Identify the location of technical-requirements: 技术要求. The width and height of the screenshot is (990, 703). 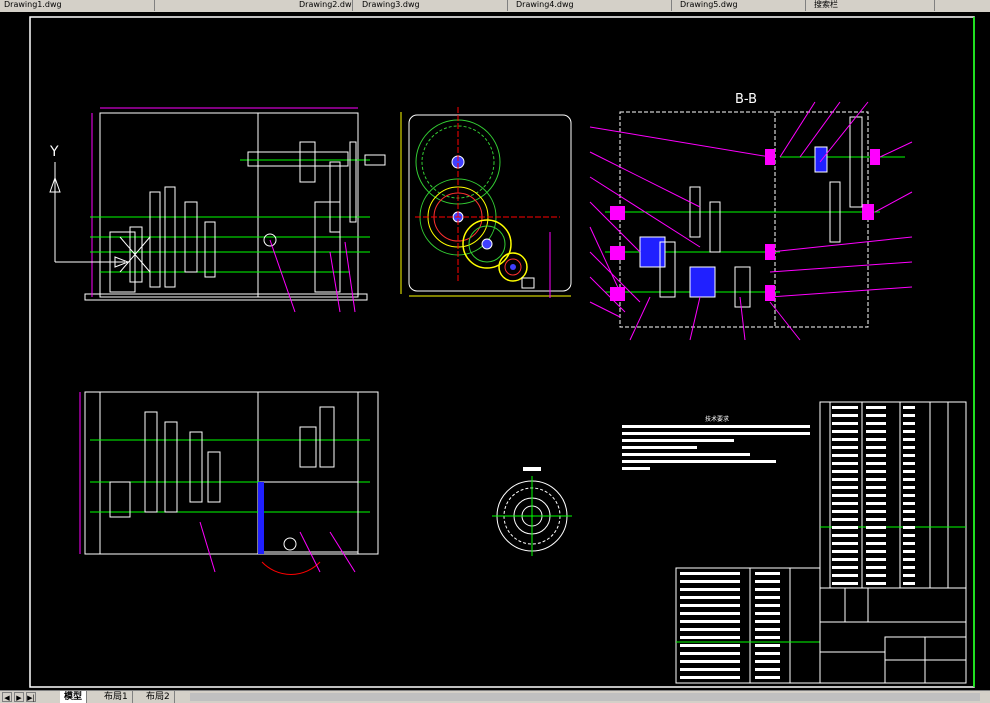
(716, 442).